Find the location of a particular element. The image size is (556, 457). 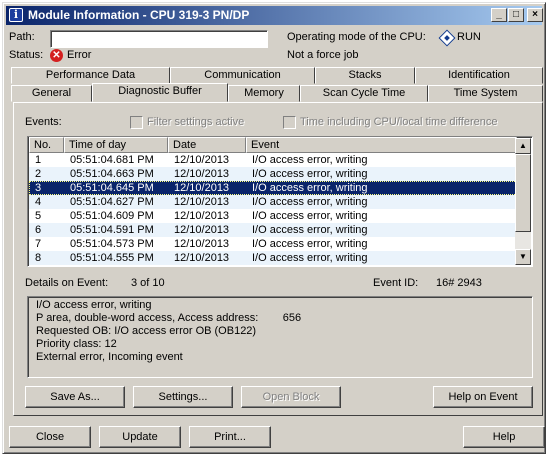

tab-performance-data: Performance Data is located at coordinates (90, 75).